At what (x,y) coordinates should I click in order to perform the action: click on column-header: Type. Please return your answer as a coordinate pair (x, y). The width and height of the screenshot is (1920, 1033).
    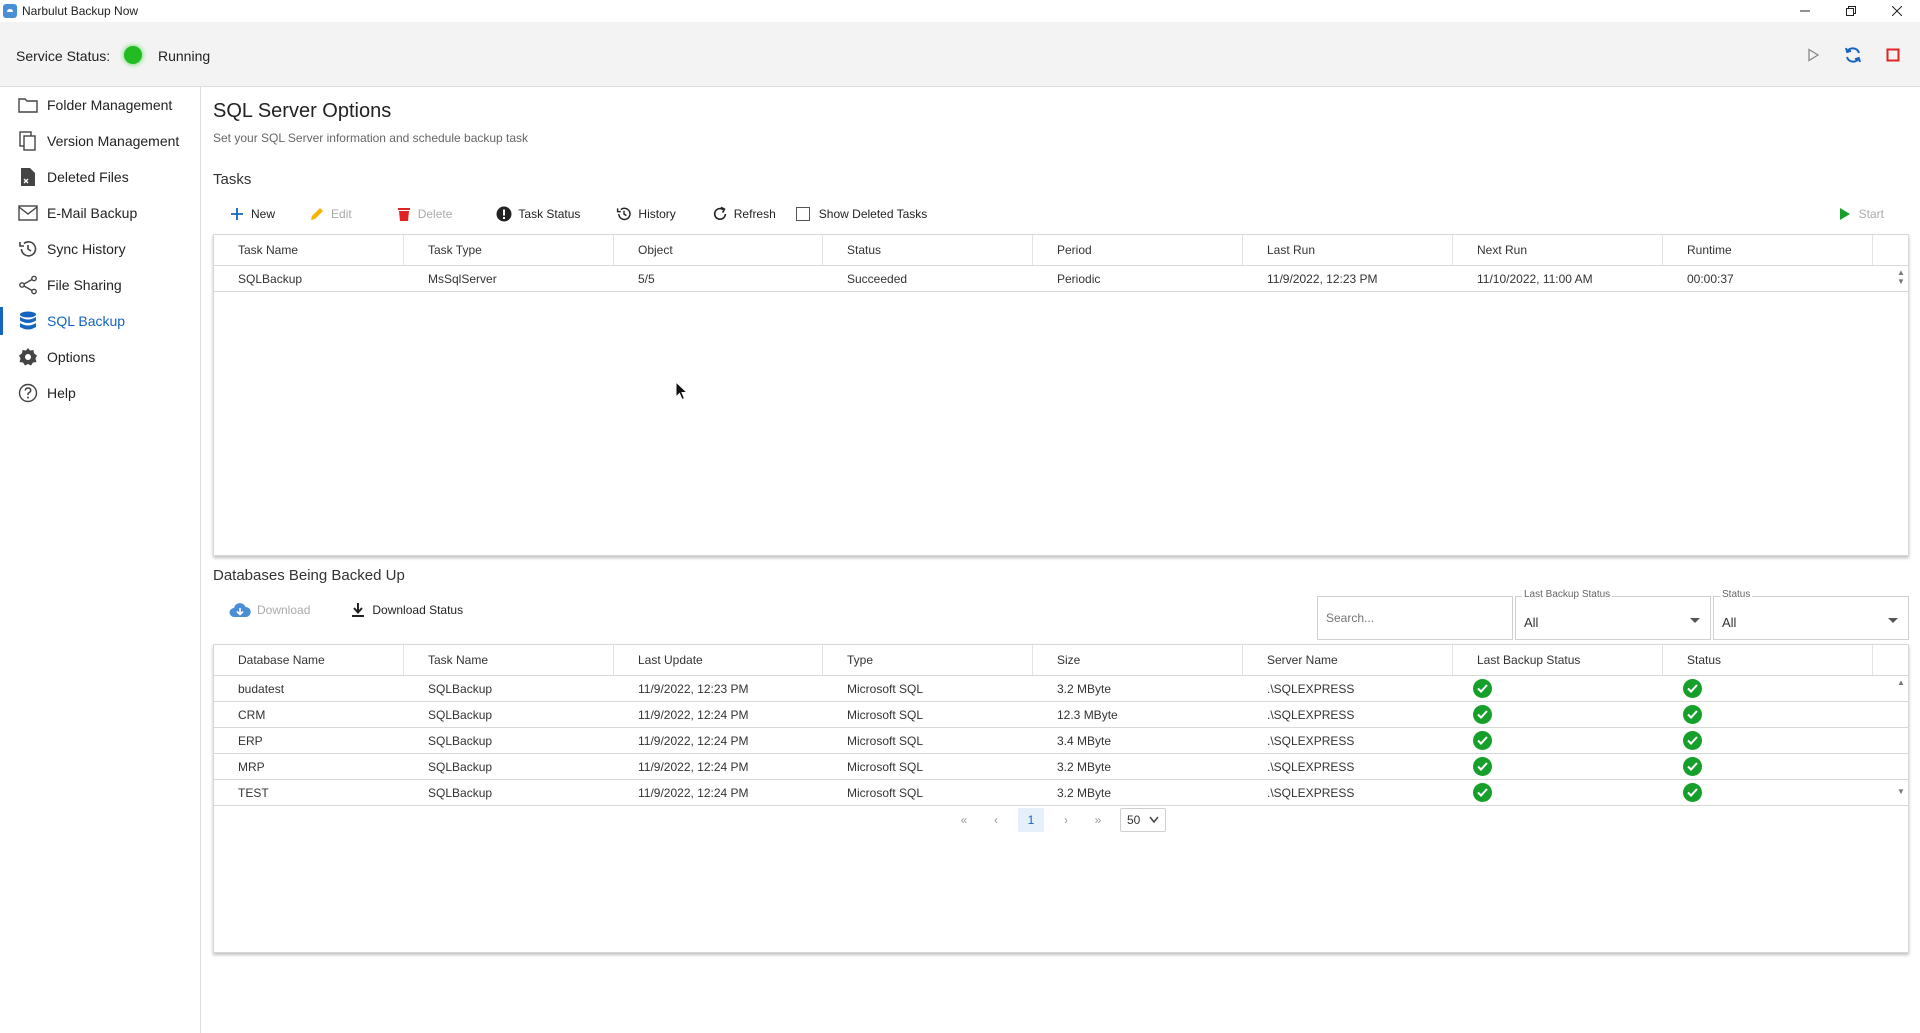
    Looking at the image, I should click on (928, 660).